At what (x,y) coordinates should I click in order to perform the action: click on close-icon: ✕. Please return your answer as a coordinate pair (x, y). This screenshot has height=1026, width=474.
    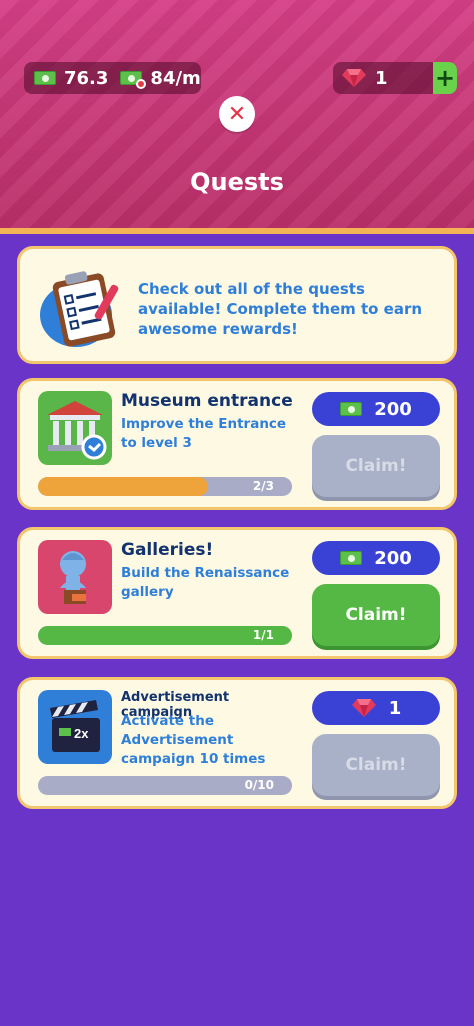
    Looking at the image, I should click on (237, 114).